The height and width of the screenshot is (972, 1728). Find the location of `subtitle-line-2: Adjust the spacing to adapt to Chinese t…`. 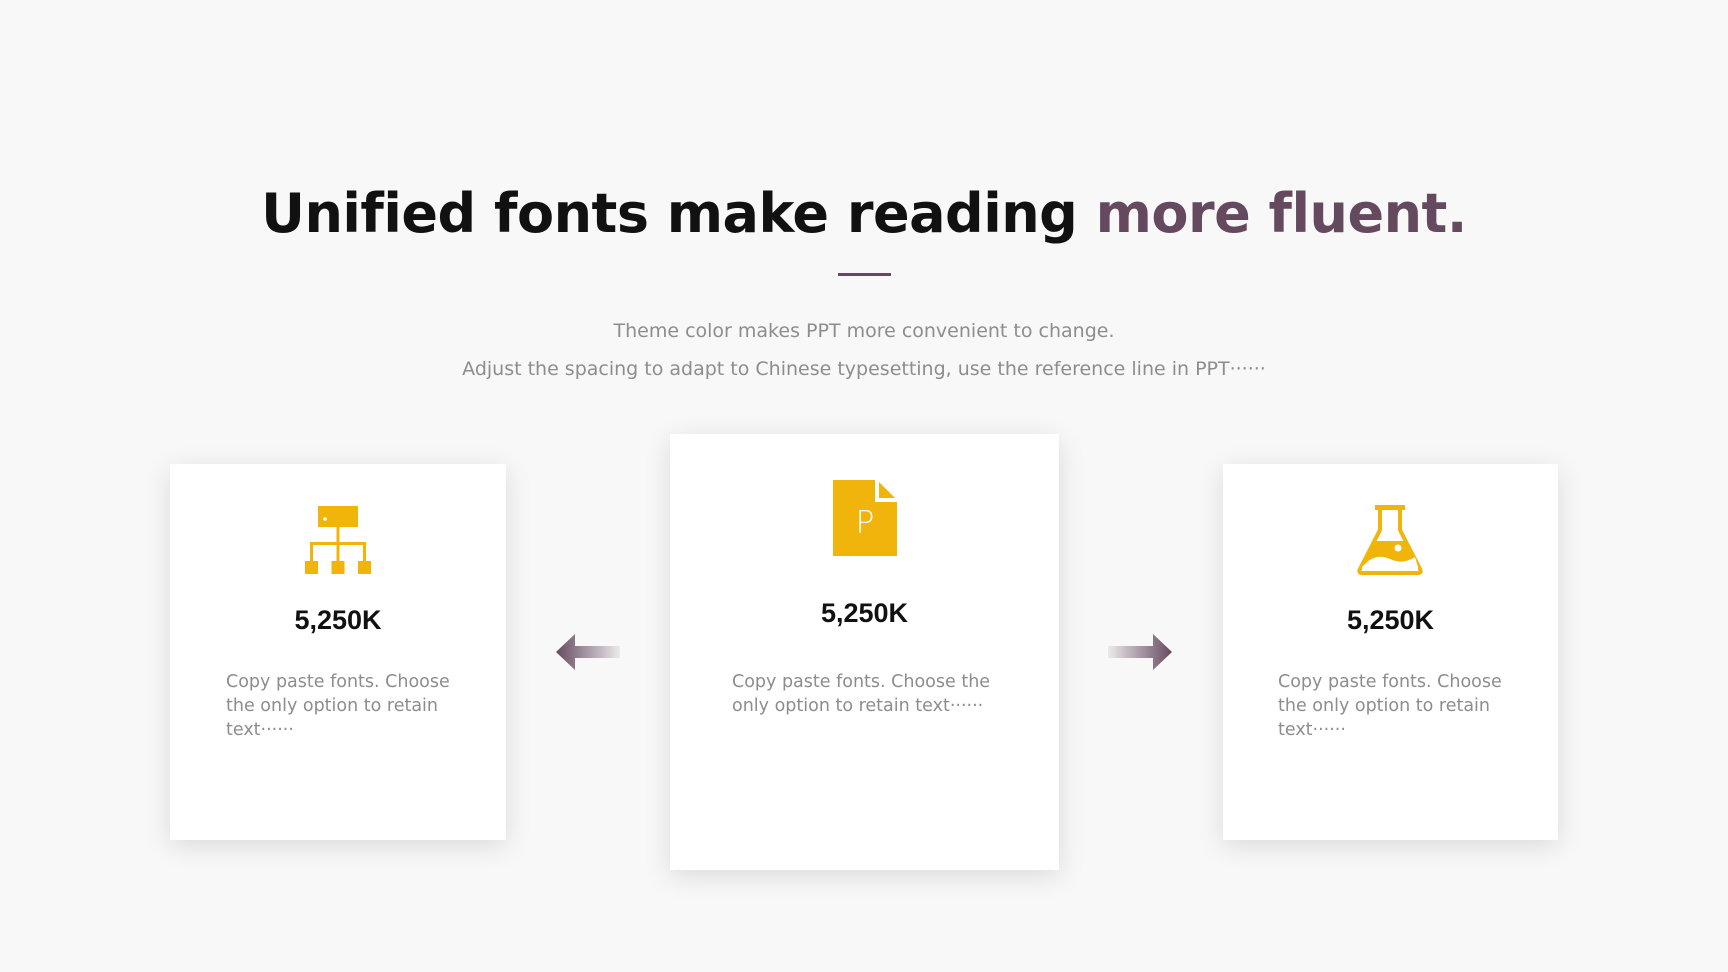

subtitle-line-2: Adjust the spacing to adapt to Chinese t… is located at coordinates (864, 369).